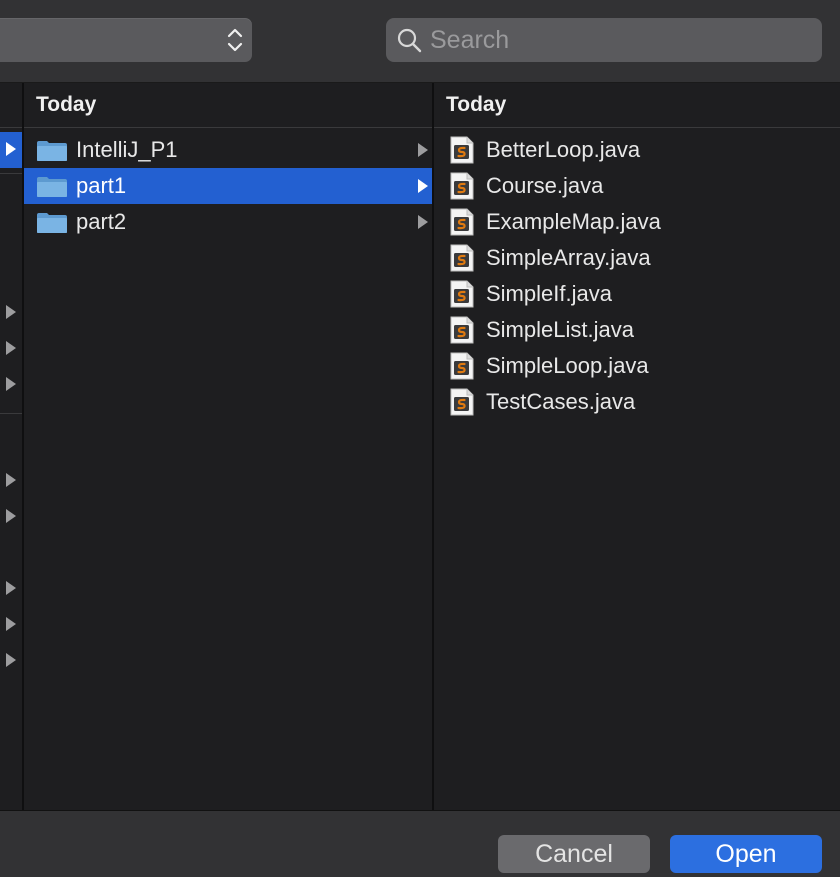 Image resolution: width=840 pixels, height=877 pixels. Describe the element at coordinates (545, 185) in the screenshot. I see `file-label: Course.java` at that location.